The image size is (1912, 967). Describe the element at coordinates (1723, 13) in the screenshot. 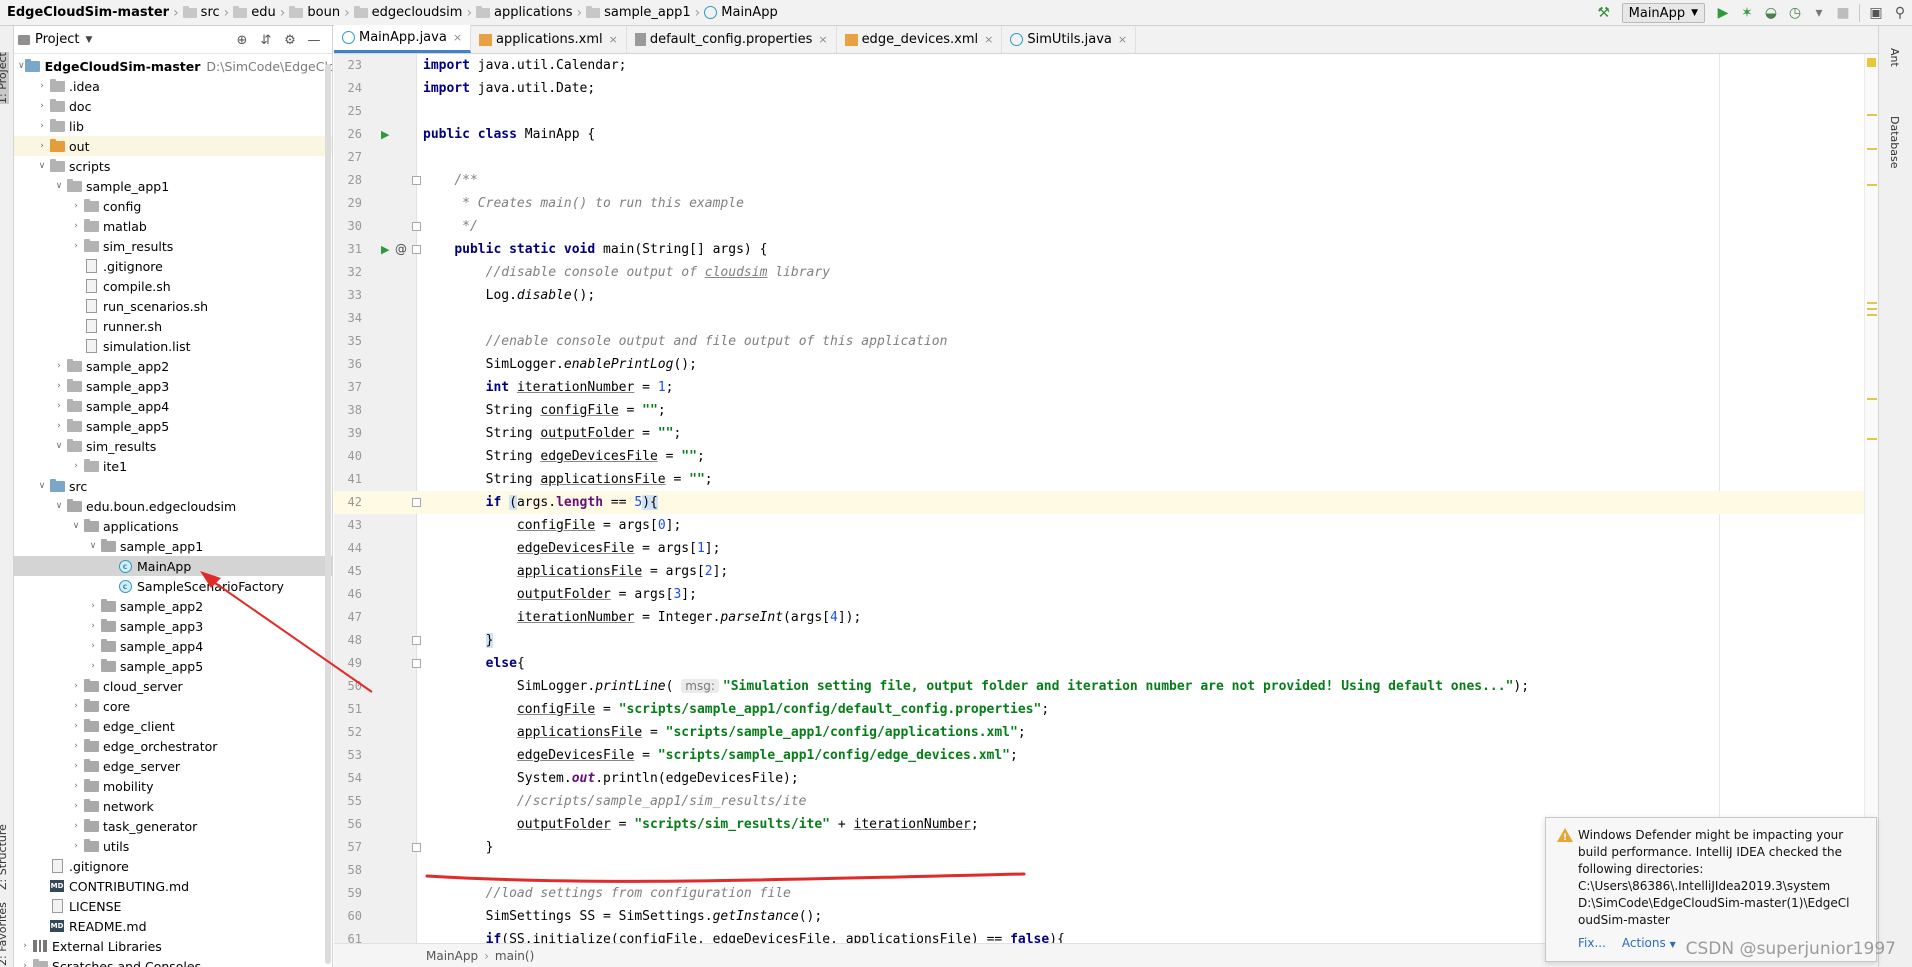

I see `run-play-icon: ▶` at that location.